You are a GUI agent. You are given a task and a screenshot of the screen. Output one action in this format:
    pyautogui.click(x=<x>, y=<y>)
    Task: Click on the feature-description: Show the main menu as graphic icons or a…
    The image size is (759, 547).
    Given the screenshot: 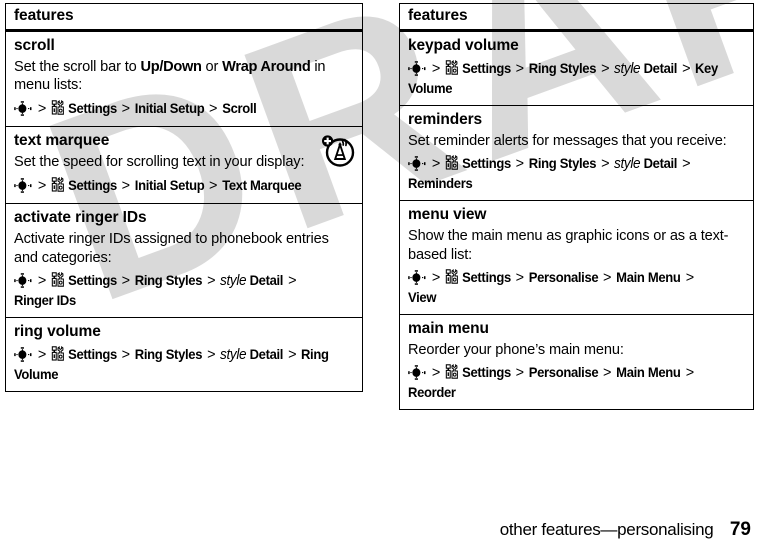 What is the action you would take?
    pyautogui.click(x=576, y=245)
    